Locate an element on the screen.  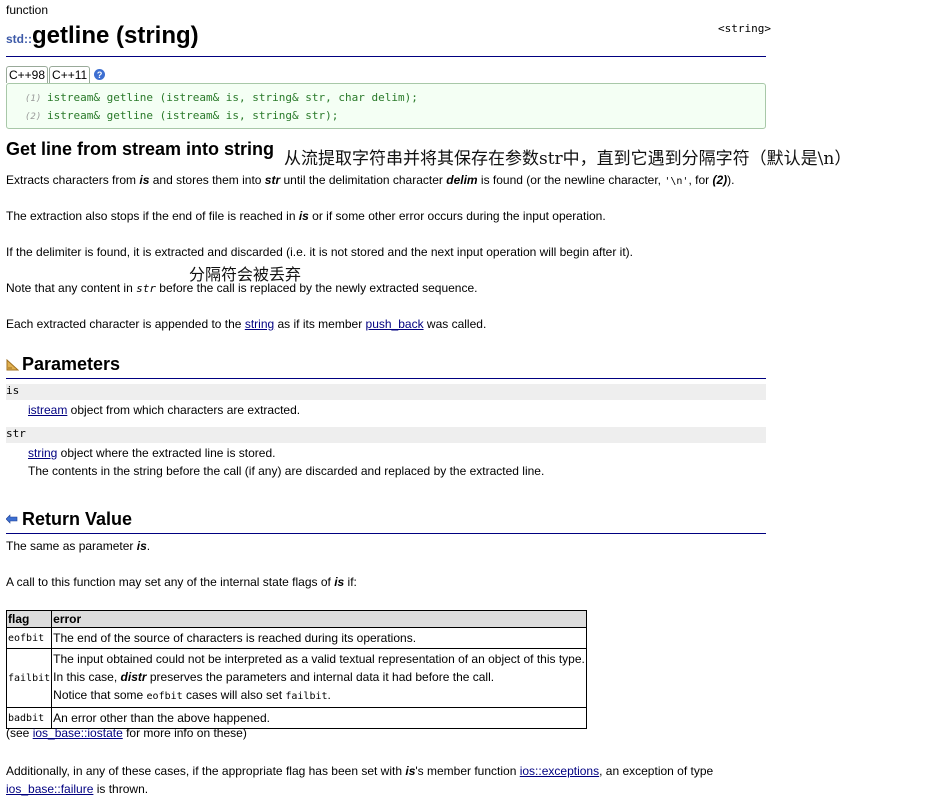
description-heading: Get line from stream into string is located at coordinates (140, 149).